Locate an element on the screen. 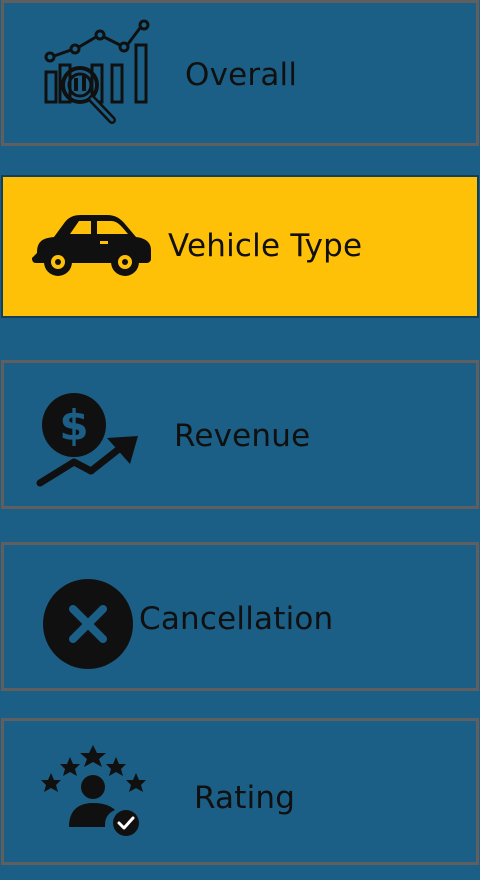  nav-item-label: Overall is located at coordinates (241, 75).